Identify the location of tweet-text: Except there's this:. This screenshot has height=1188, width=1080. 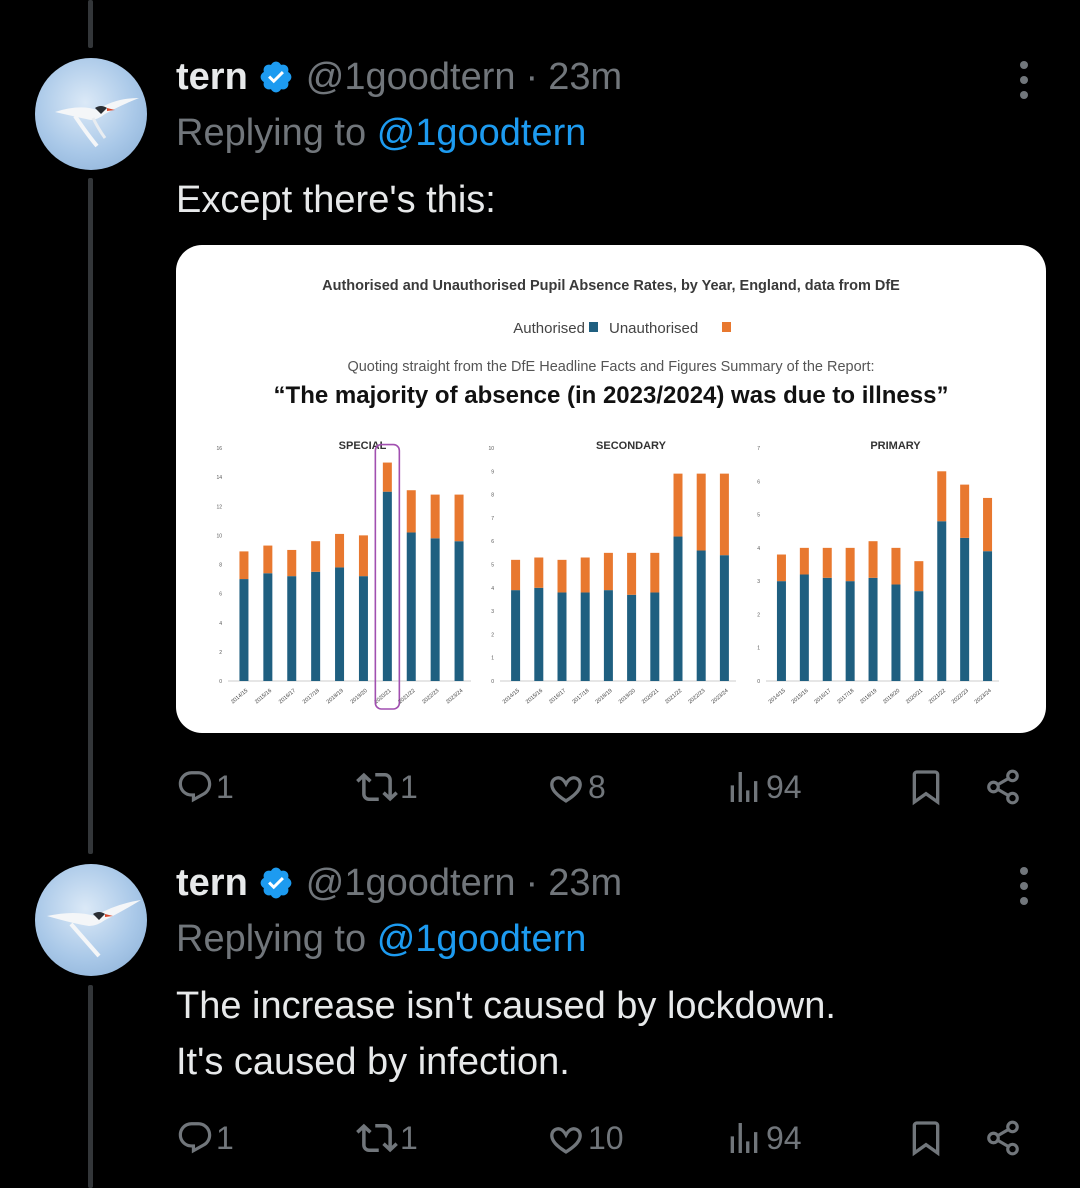
(606, 200).